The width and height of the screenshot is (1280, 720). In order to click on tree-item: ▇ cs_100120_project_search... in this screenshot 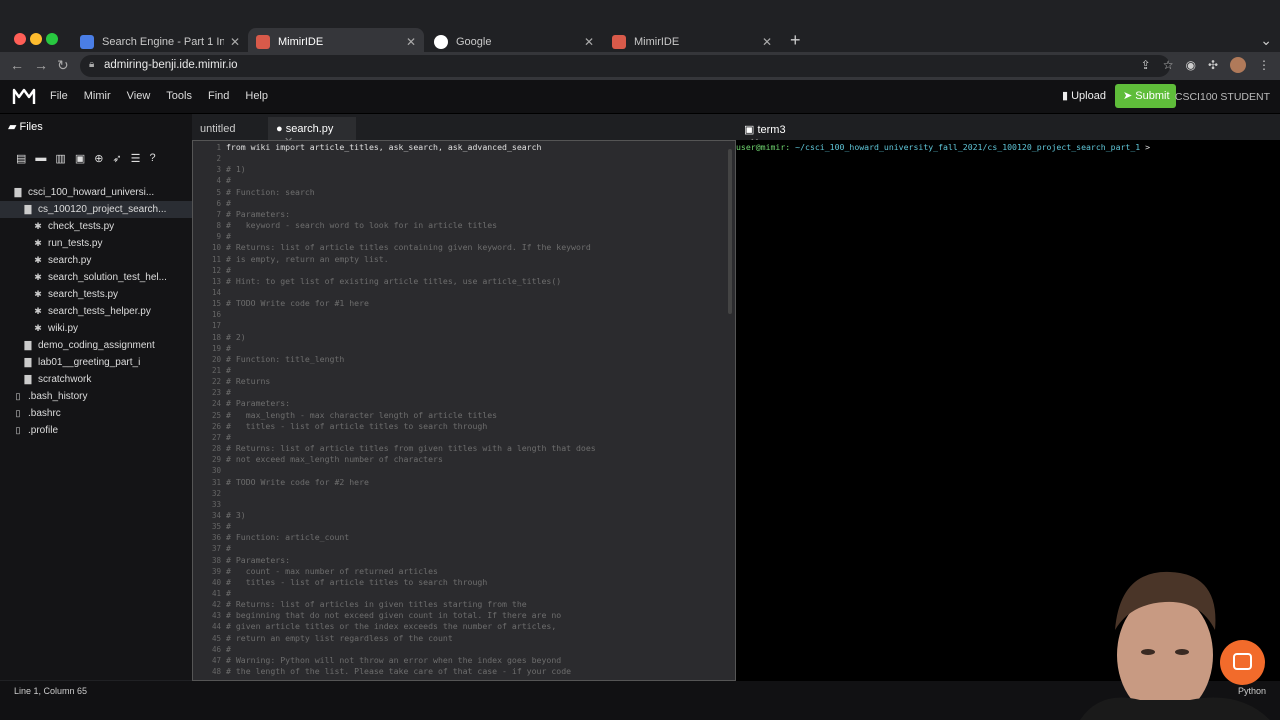, I will do `click(96, 209)`.